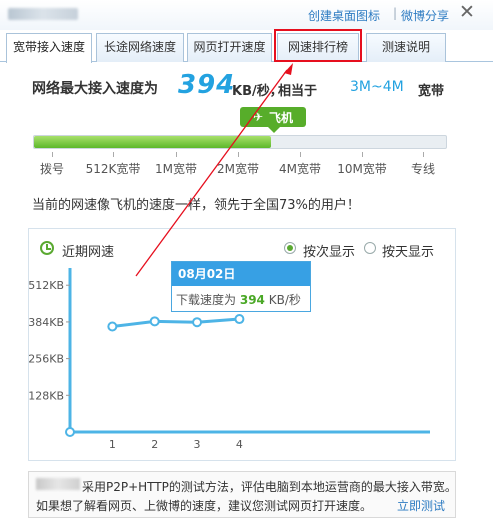  What do you see at coordinates (214, 170) in the screenshot?
I see `annotation-arrow` at bounding box center [214, 170].